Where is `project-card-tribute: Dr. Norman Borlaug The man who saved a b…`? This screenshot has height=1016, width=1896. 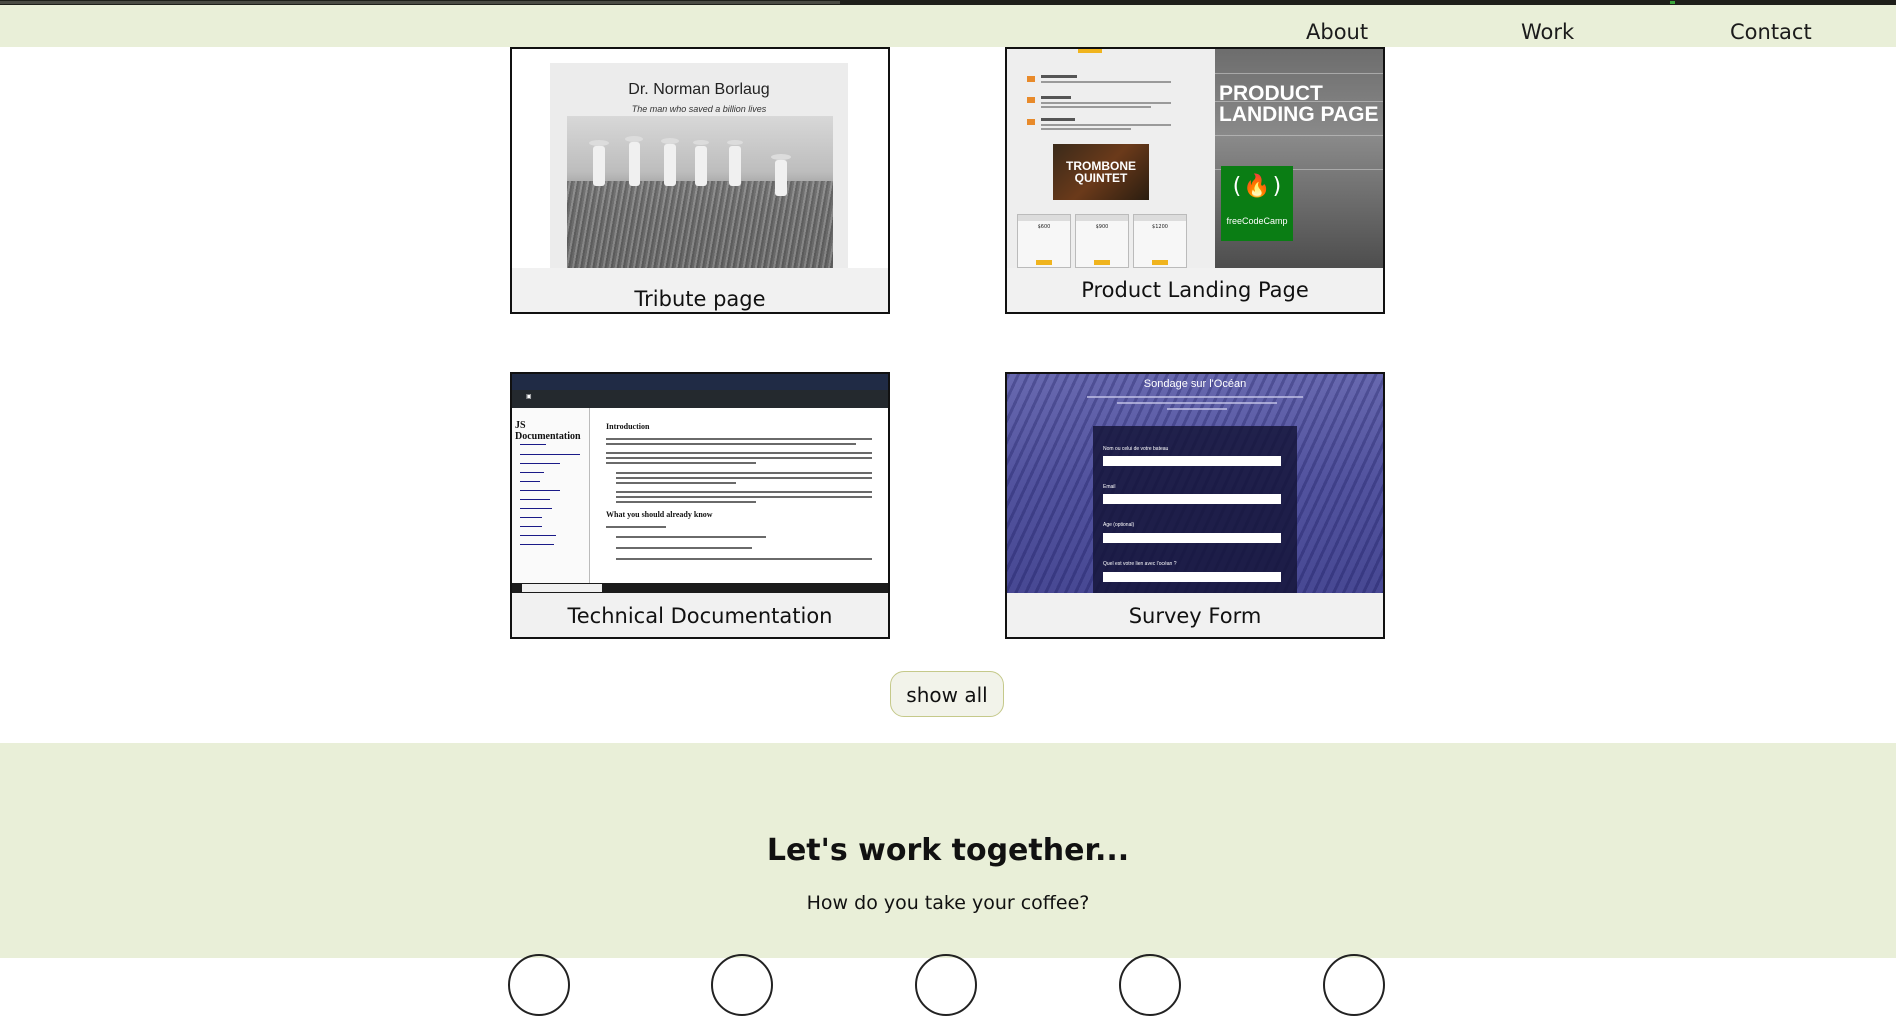 project-card-tribute: Dr. Norman Borlaug The man who saved a b… is located at coordinates (700, 180).